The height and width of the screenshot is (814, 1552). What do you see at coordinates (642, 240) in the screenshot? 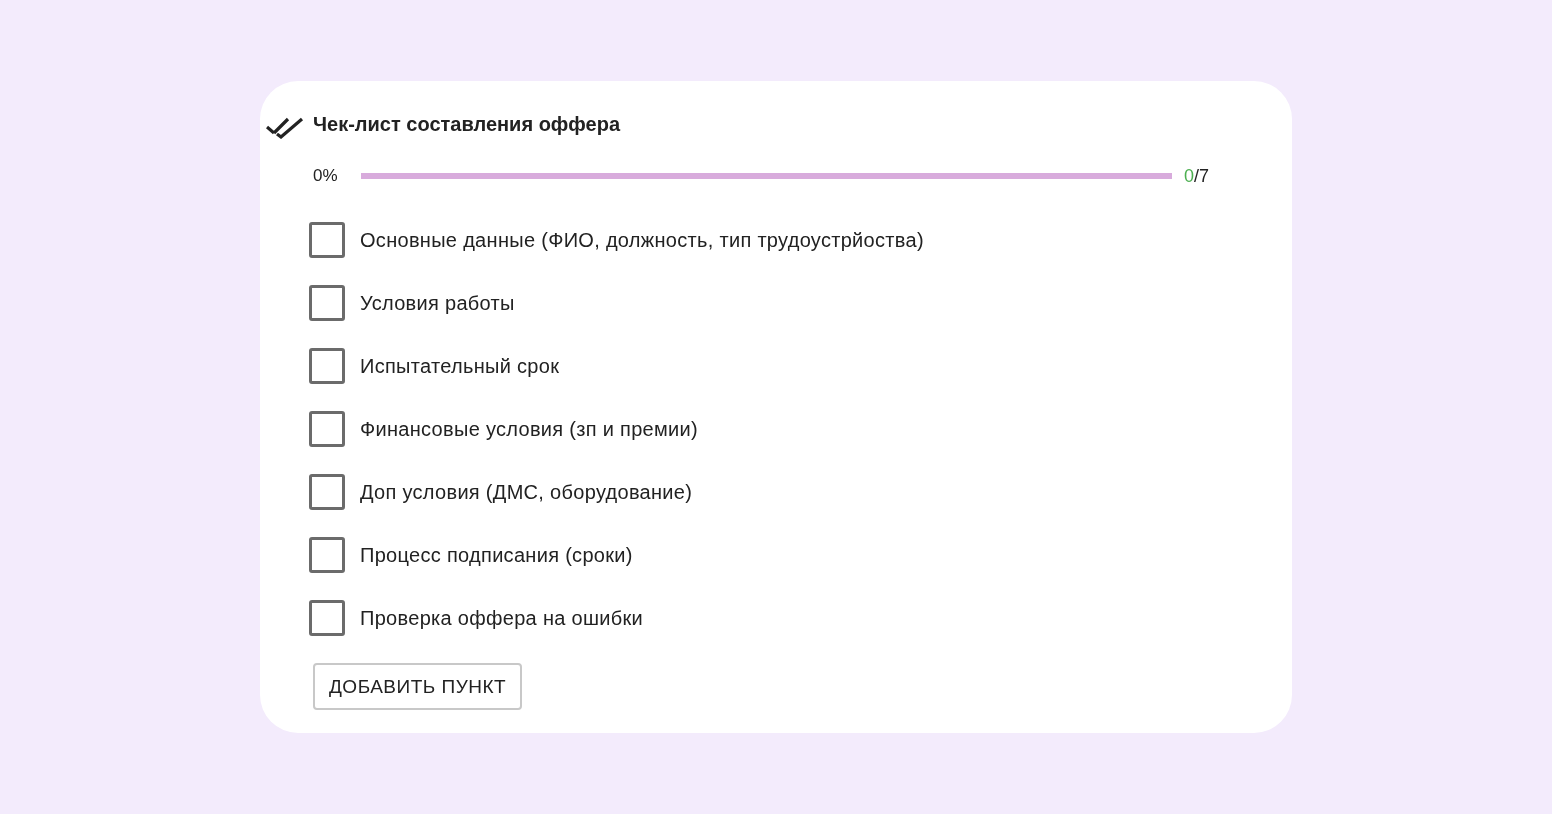
I see `checklist-item-label: Основные данные (ФИО, должность, тип трудоустрйоства)` at bounding box center [642, 240].